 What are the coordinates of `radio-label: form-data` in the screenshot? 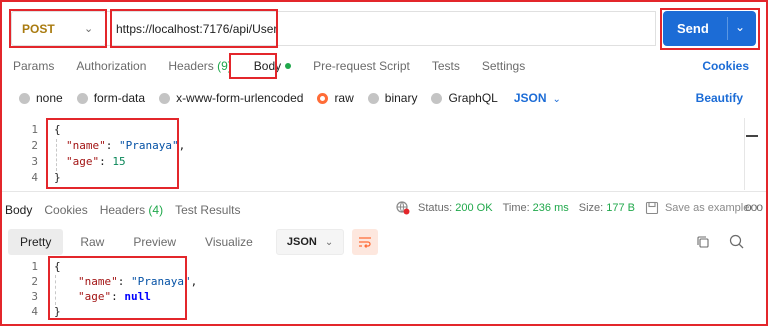 It's located at (119, 98).